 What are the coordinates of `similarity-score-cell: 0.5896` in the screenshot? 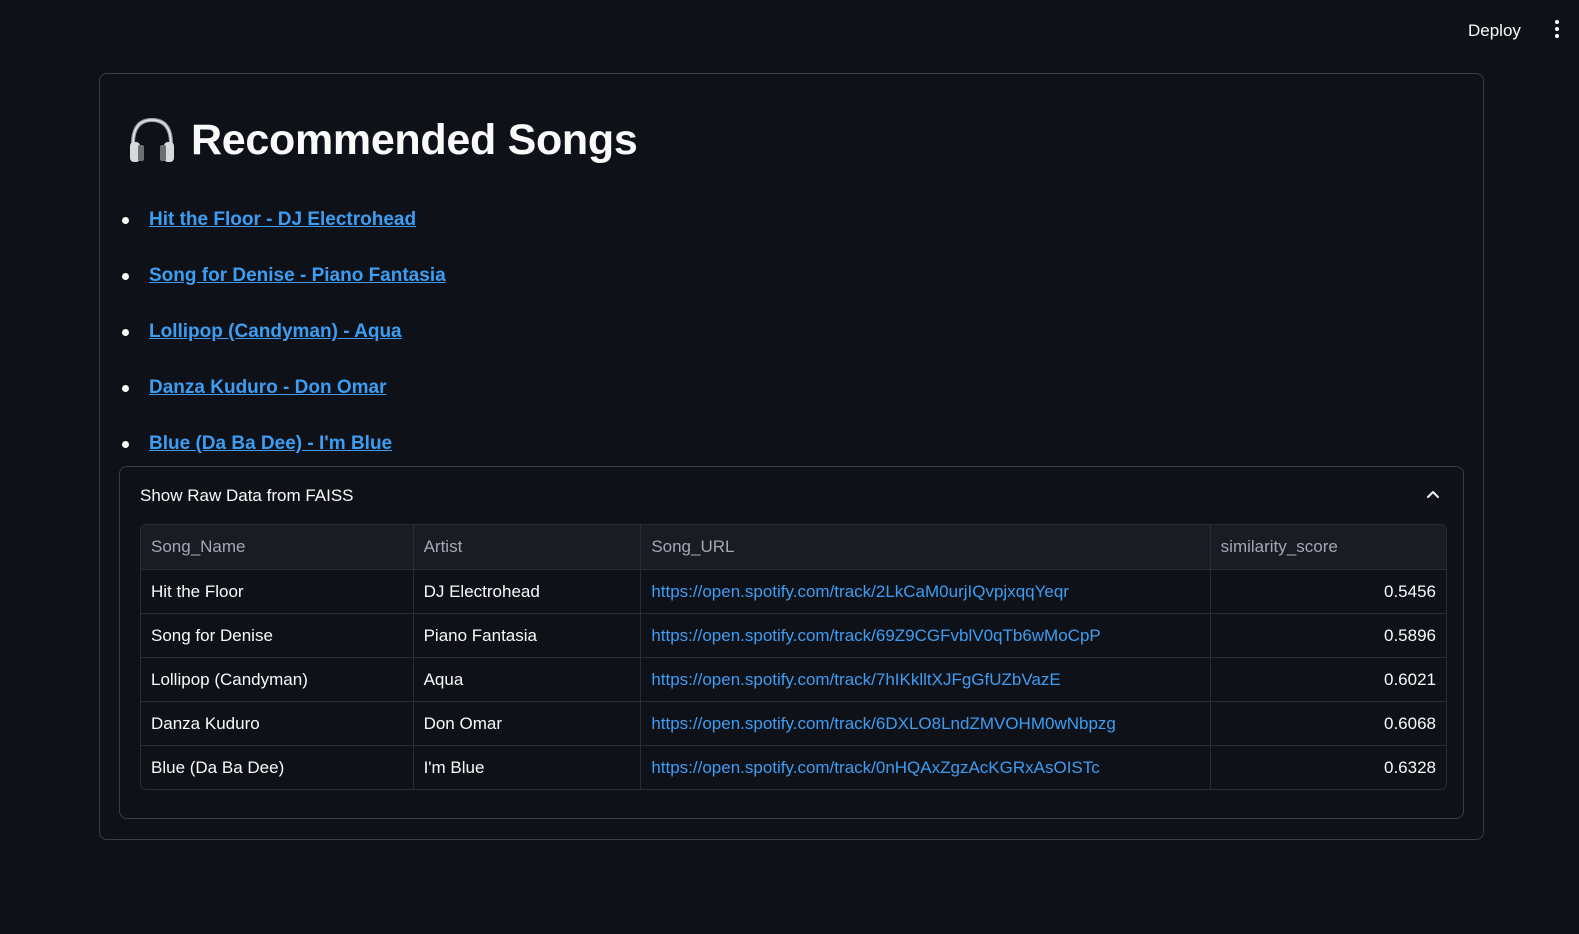 It's located at (1328, 635).